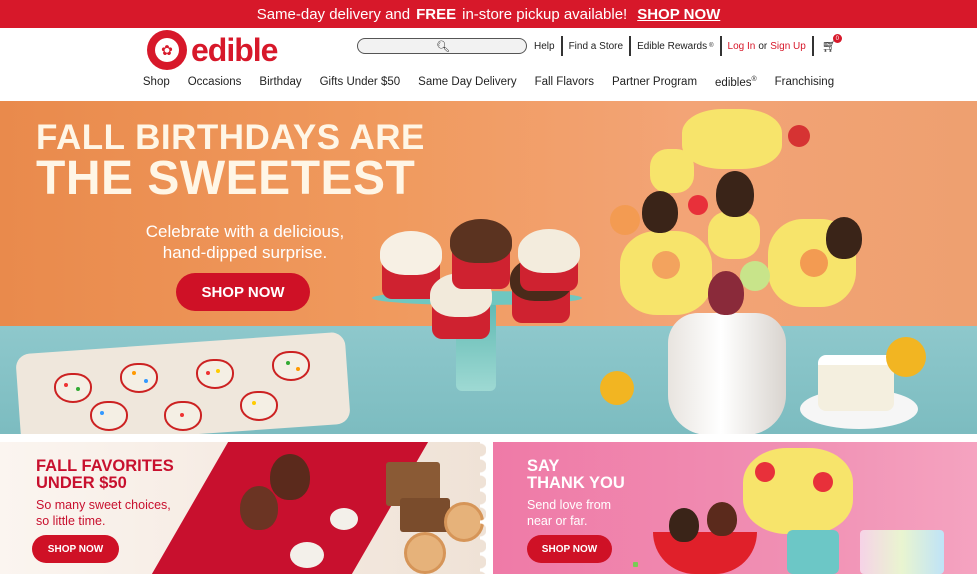 Image resolution: width=977 pixels, height=574 pixels. Describe the element at coordinates (788, 46) in the screenshot. I see `signup-link: Sign Up` at that location.